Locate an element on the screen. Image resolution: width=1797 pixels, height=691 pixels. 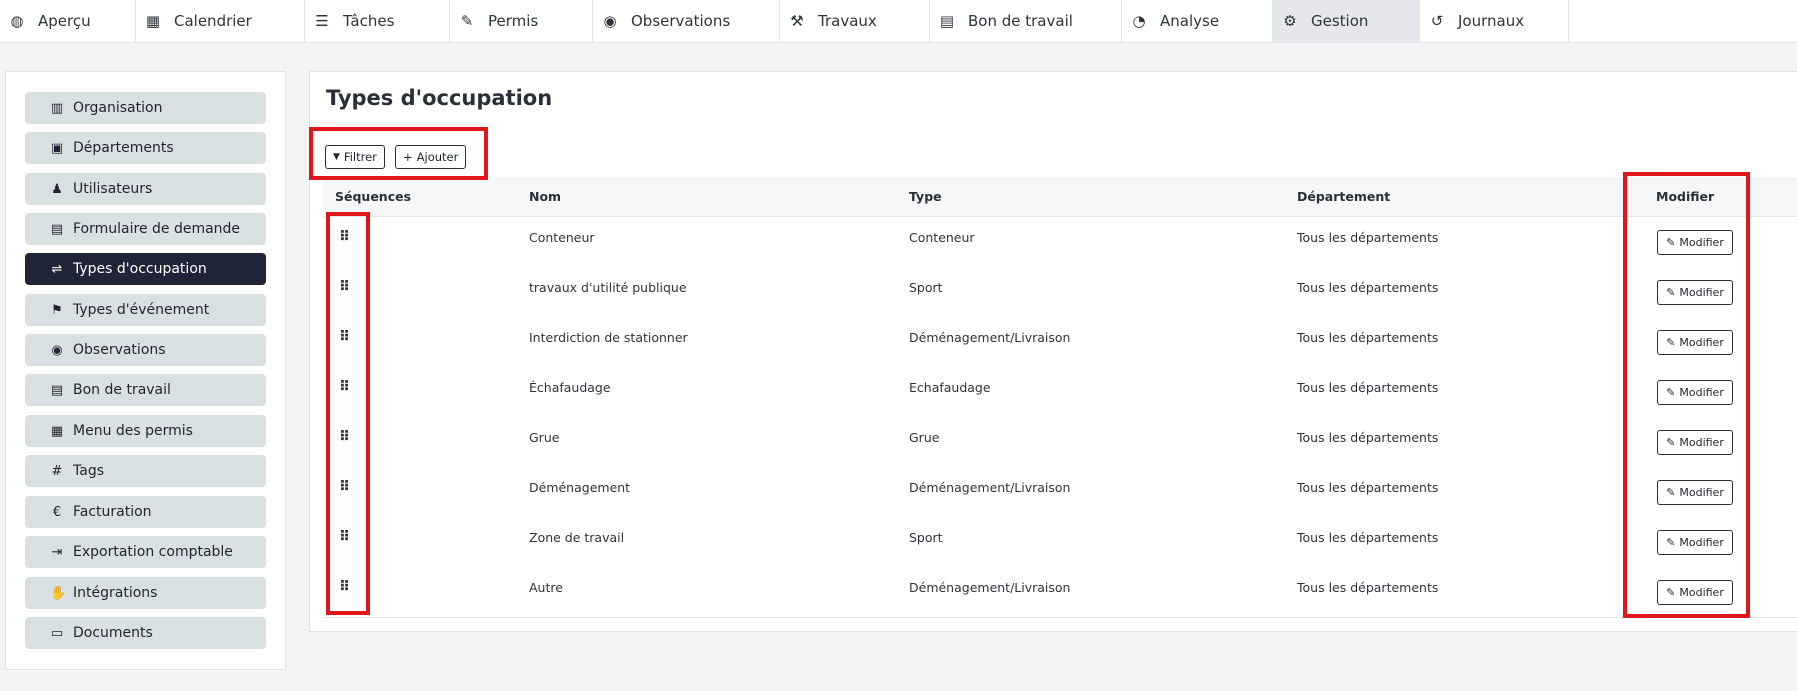
sidebar-item-documents: ▭ Documents is located at coordinates (145, 633).